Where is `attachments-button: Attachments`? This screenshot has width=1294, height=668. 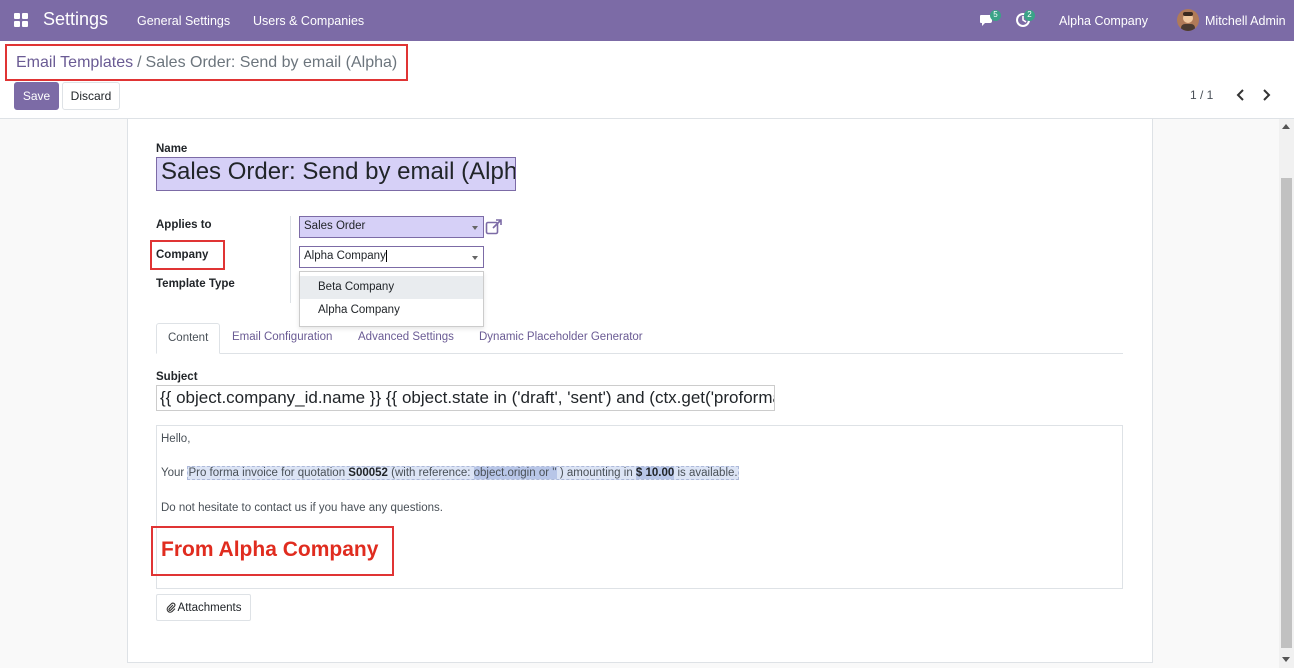
attachments-button: Attachments is located at coordinates (203, 607).